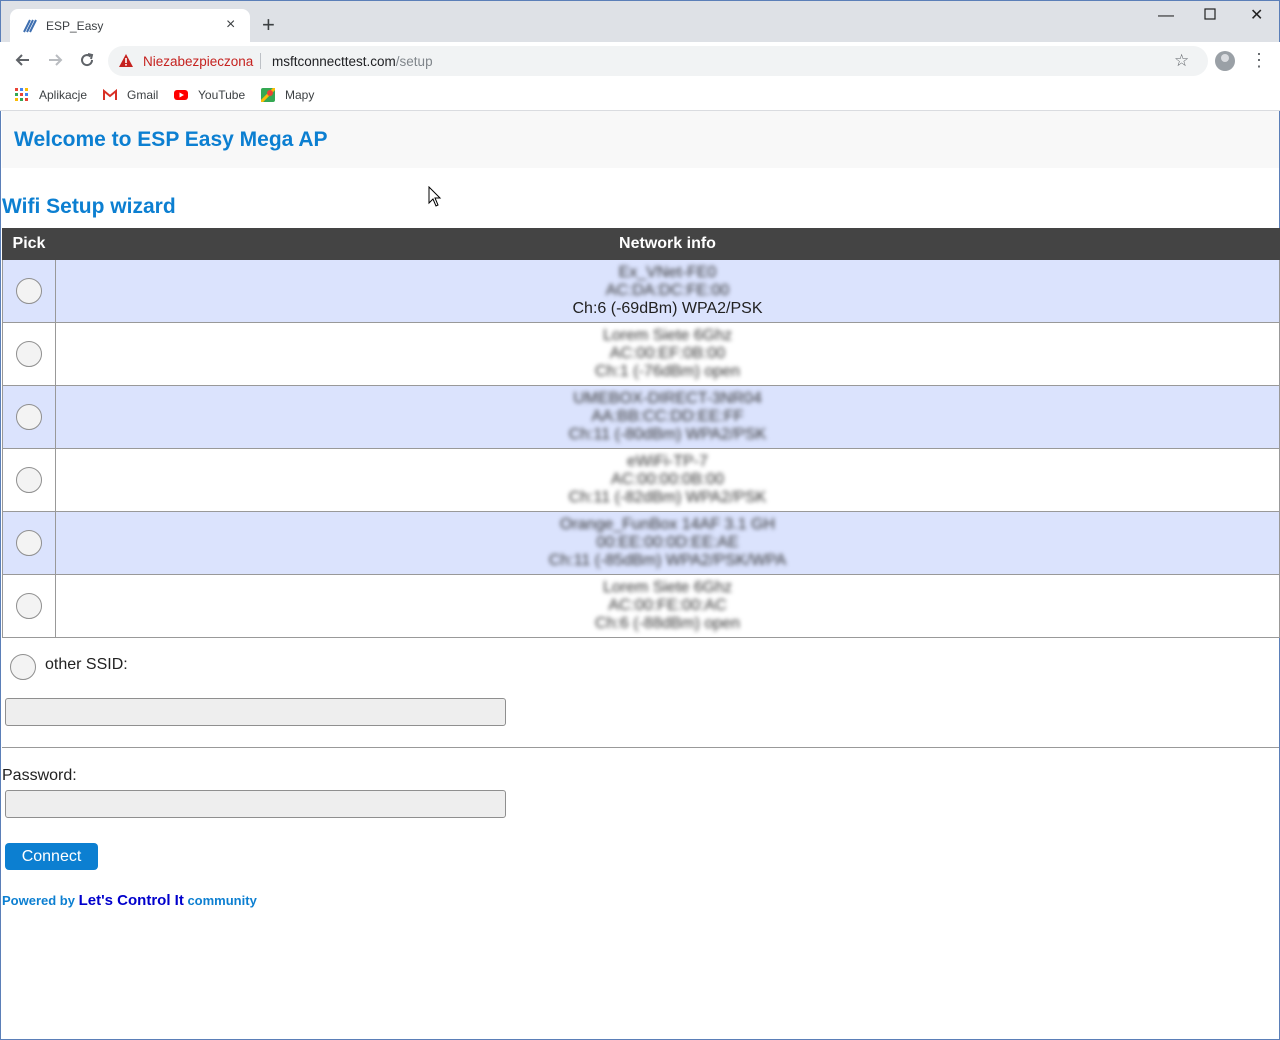 The height and width of the screenshot is (1040, 1280). Describe the element at coordinates (667, 398) in the screenshot. I see `network-ssid: UMEBOX-DIRECT-3NR04` at that location.